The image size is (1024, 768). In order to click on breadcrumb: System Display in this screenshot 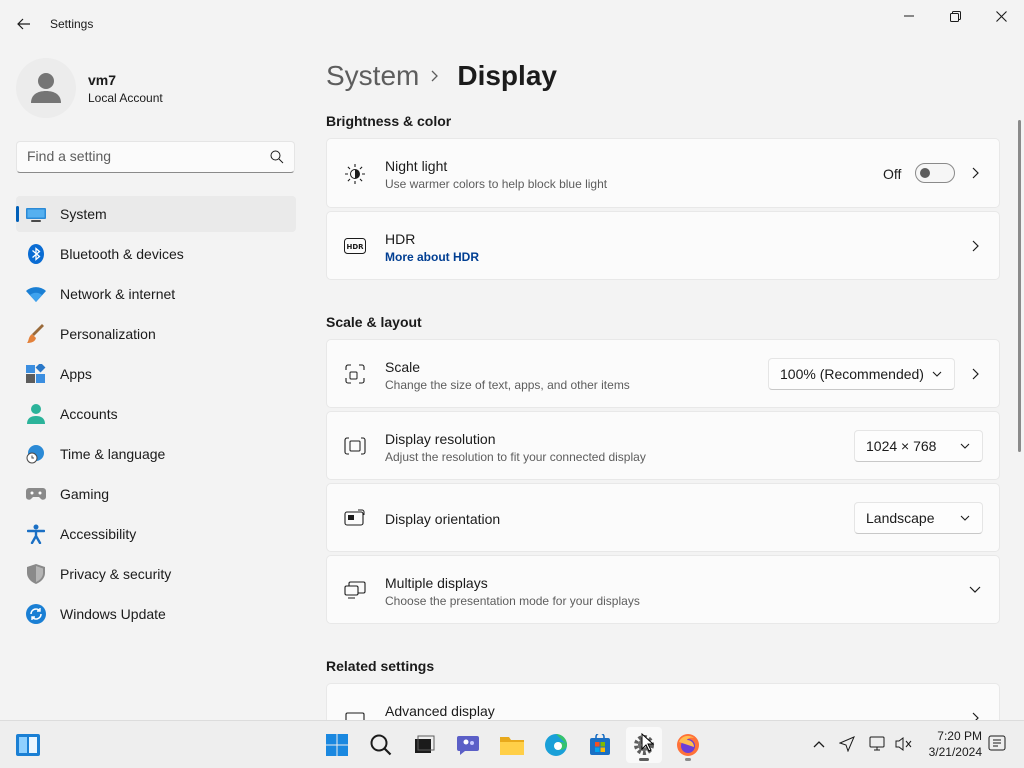, I will do `click(441, 76)`.